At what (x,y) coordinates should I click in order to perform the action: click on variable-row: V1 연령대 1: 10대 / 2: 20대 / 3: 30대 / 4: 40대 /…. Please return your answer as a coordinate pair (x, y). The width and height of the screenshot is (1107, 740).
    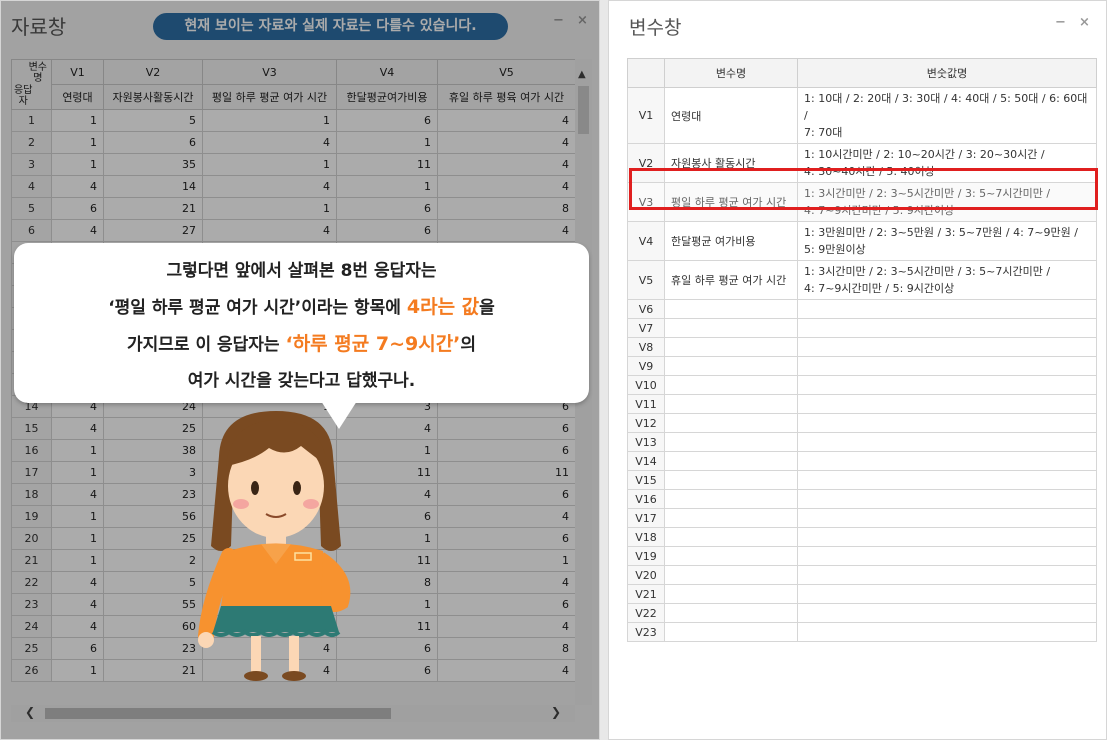
    Looking at the image, I should click on (862, 115).